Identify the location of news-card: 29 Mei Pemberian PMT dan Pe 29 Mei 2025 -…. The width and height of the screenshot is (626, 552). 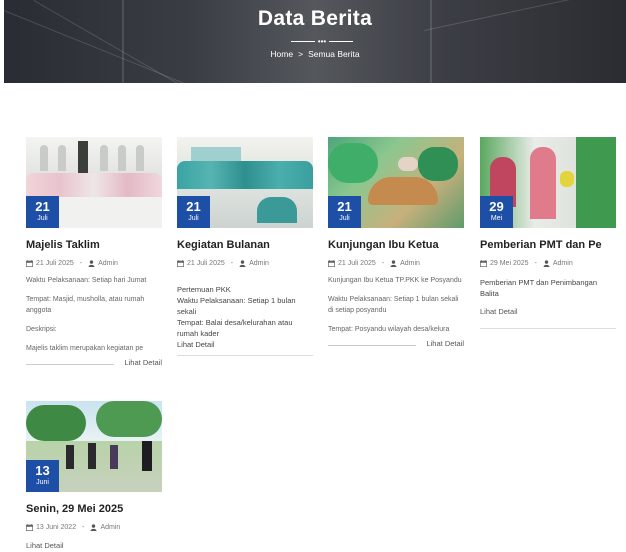
(548, 233).